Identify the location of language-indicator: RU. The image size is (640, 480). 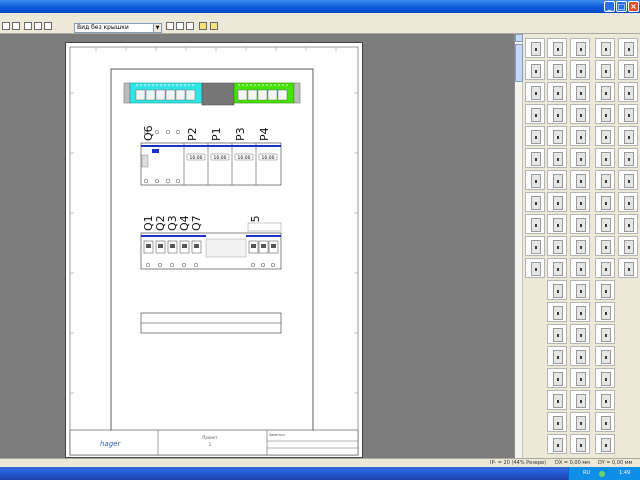
(586, 473).